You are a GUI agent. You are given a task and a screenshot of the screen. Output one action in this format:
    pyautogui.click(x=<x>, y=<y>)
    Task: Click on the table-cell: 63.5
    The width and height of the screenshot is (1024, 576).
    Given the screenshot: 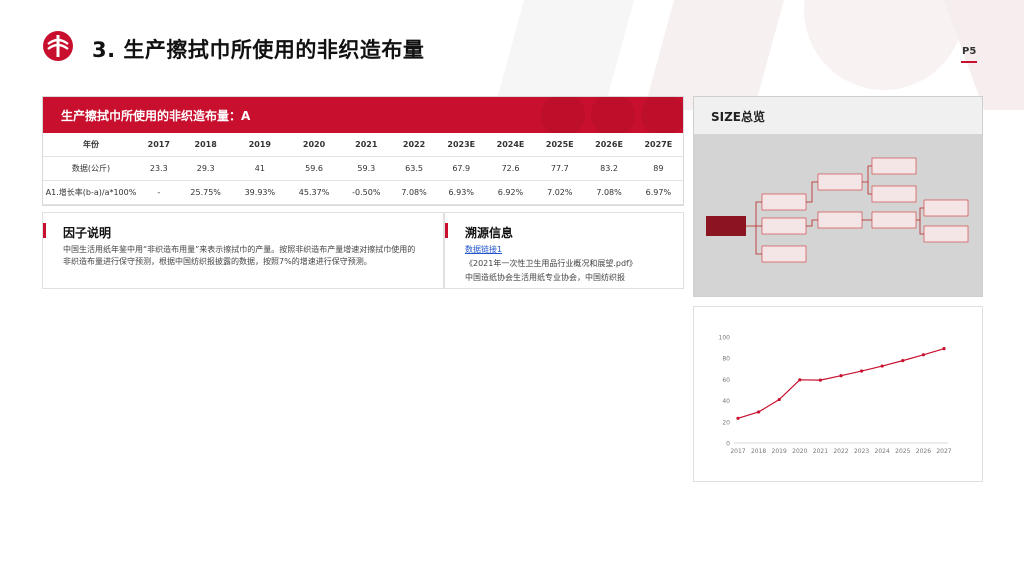 What is the action you would take?
    pyautogui.click(x=414, y=168)
    